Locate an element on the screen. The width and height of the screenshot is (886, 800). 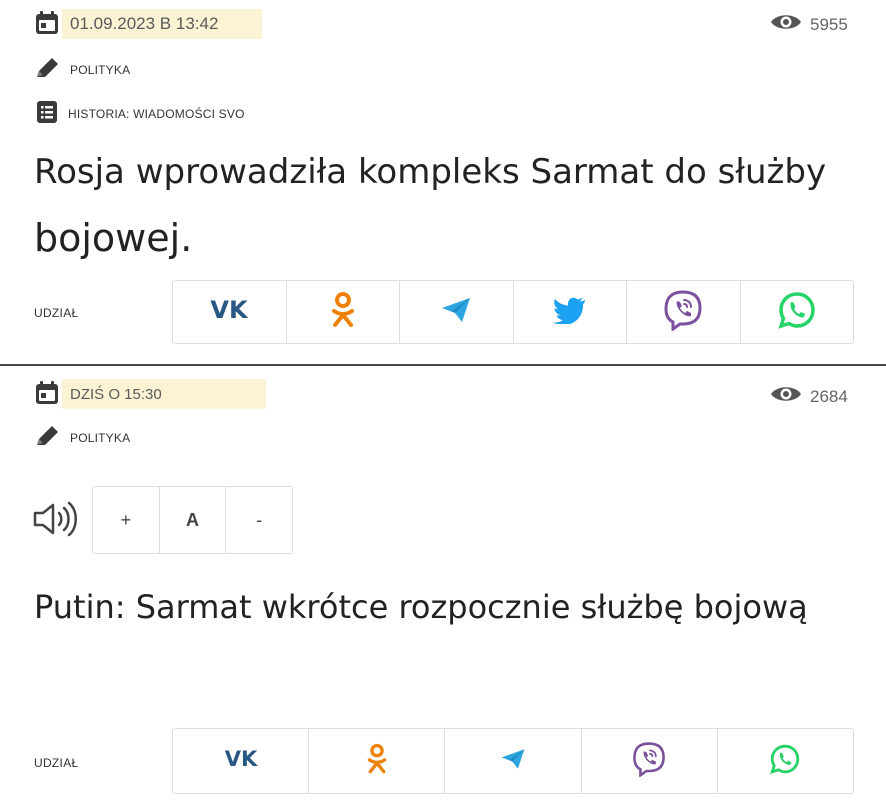
view-counter: 2684 is located at coordinates (809, 396).